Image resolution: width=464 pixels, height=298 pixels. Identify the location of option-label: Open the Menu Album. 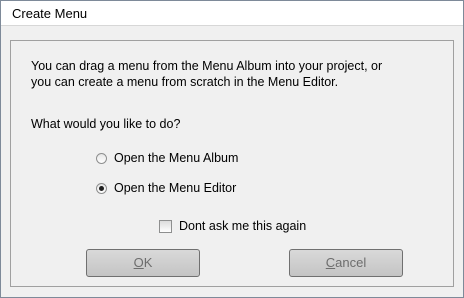
(176, 158).